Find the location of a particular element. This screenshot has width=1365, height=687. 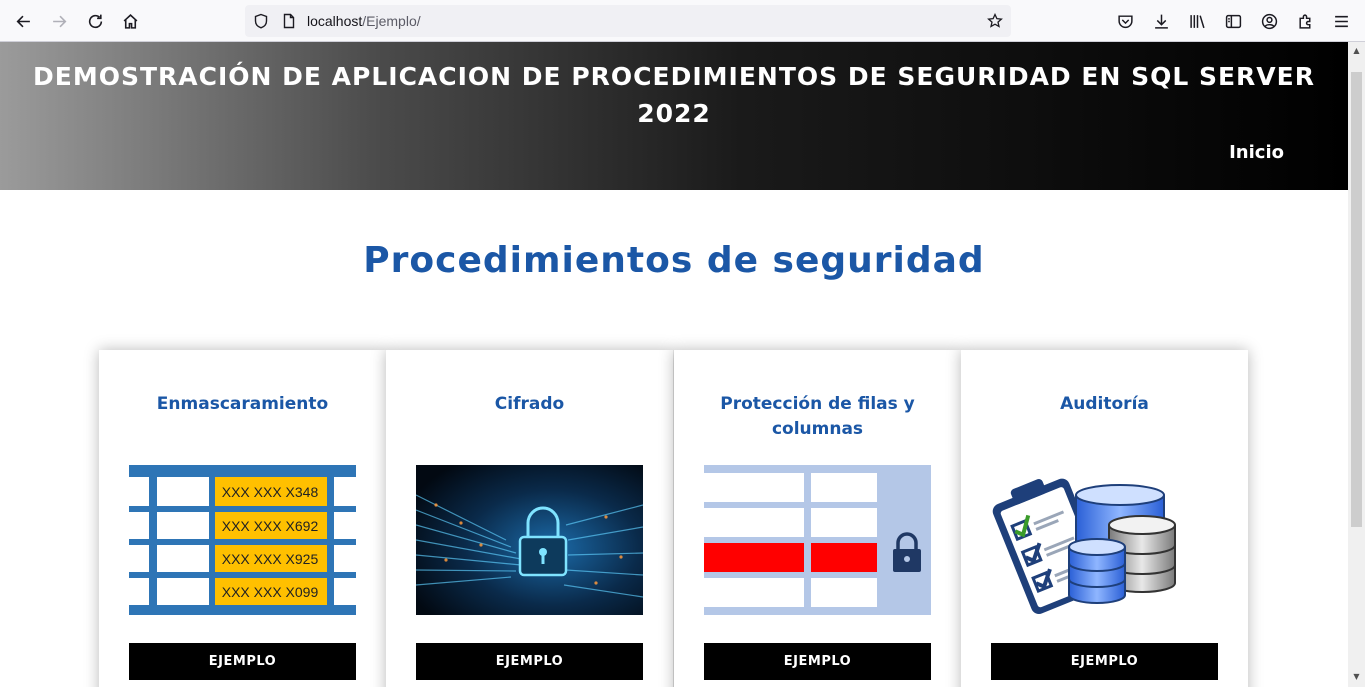

card-title: Cifrado is located at coordinates (529, 404).